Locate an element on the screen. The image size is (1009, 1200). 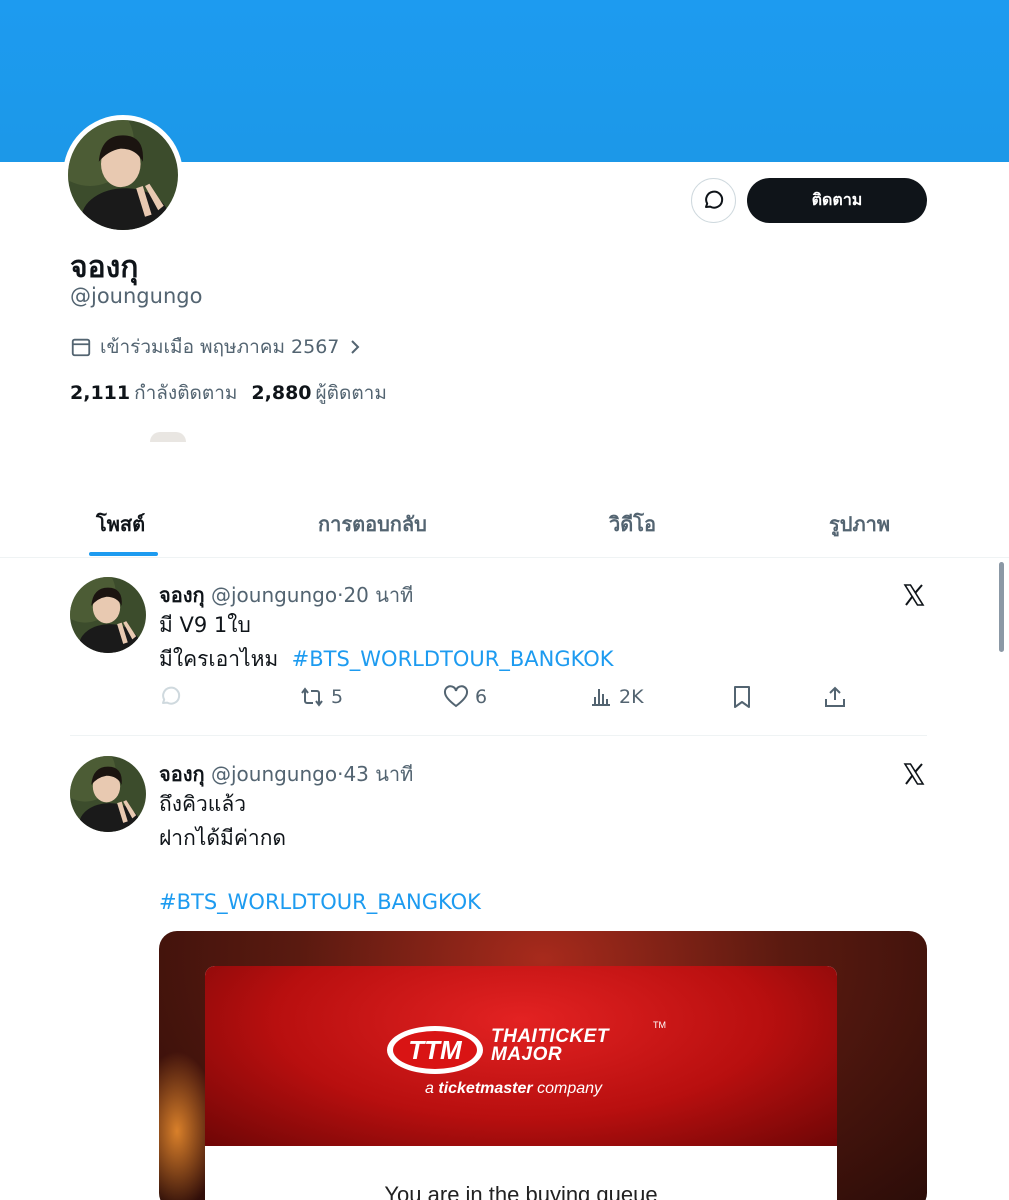
retweet-icon is located at coordinates (312, 697).